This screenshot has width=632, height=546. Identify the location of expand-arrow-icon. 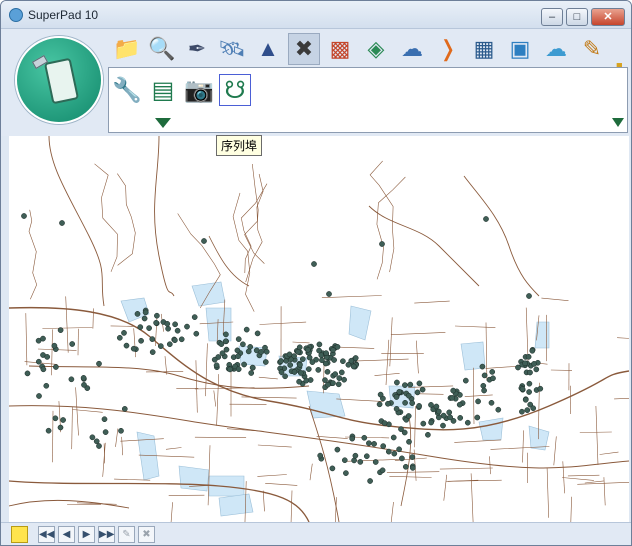
(163, 123).